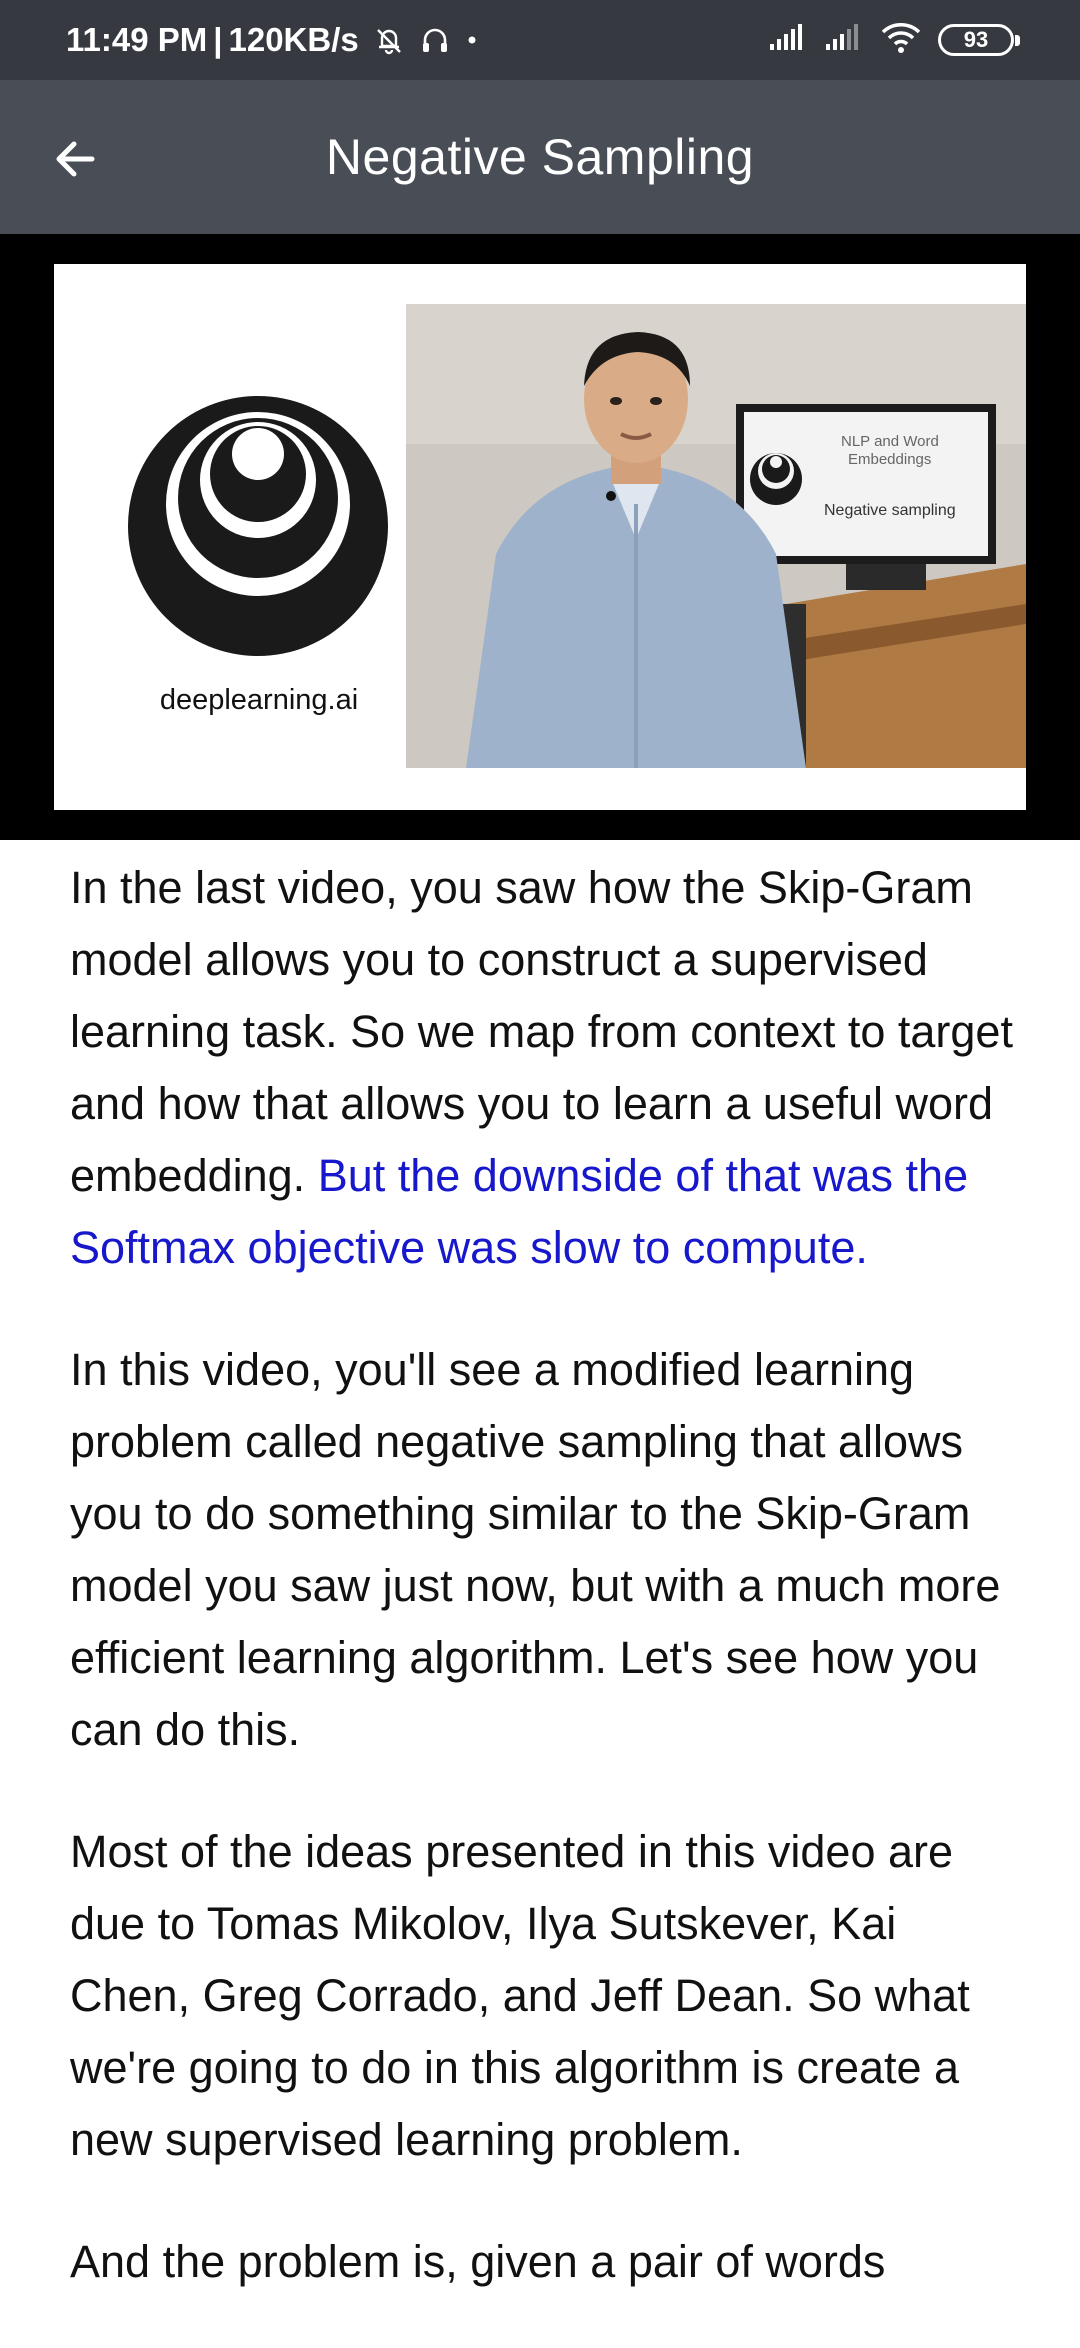 The height and width of the screenshot is (2348, 1080). What do you see at coordinates (890, 510) in the screenshot?
I see `screen-topic: Negative sampling` at bounding box center [890, 510].